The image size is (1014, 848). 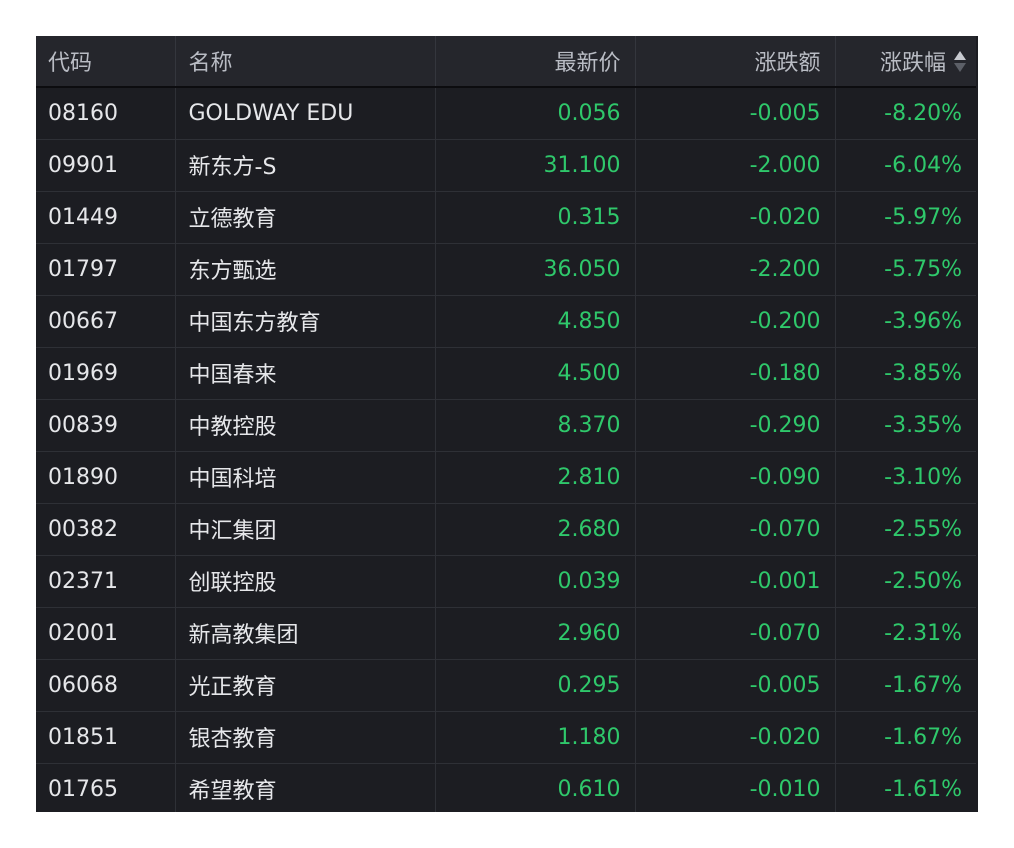 I want to click on cell-code: 06068, so click(x=106, y=685).